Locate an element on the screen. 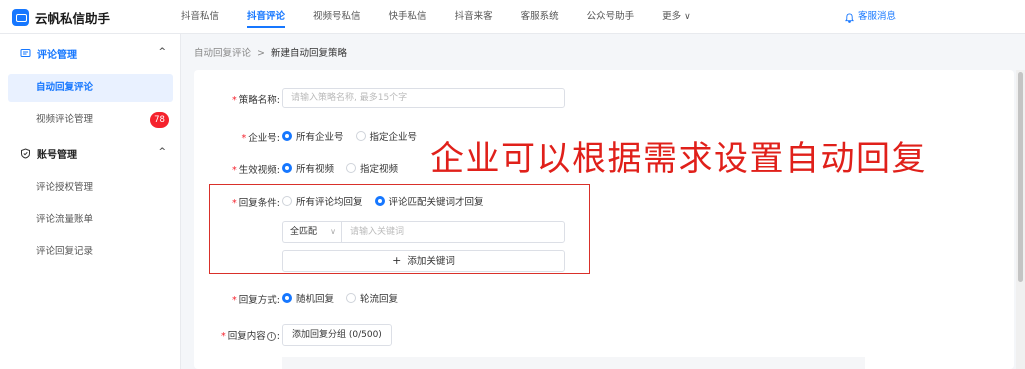 This screenshot has height=369, width=1025. sidebar-item-reply-records: 评论回复记录 is located at coordinates (90, 252).